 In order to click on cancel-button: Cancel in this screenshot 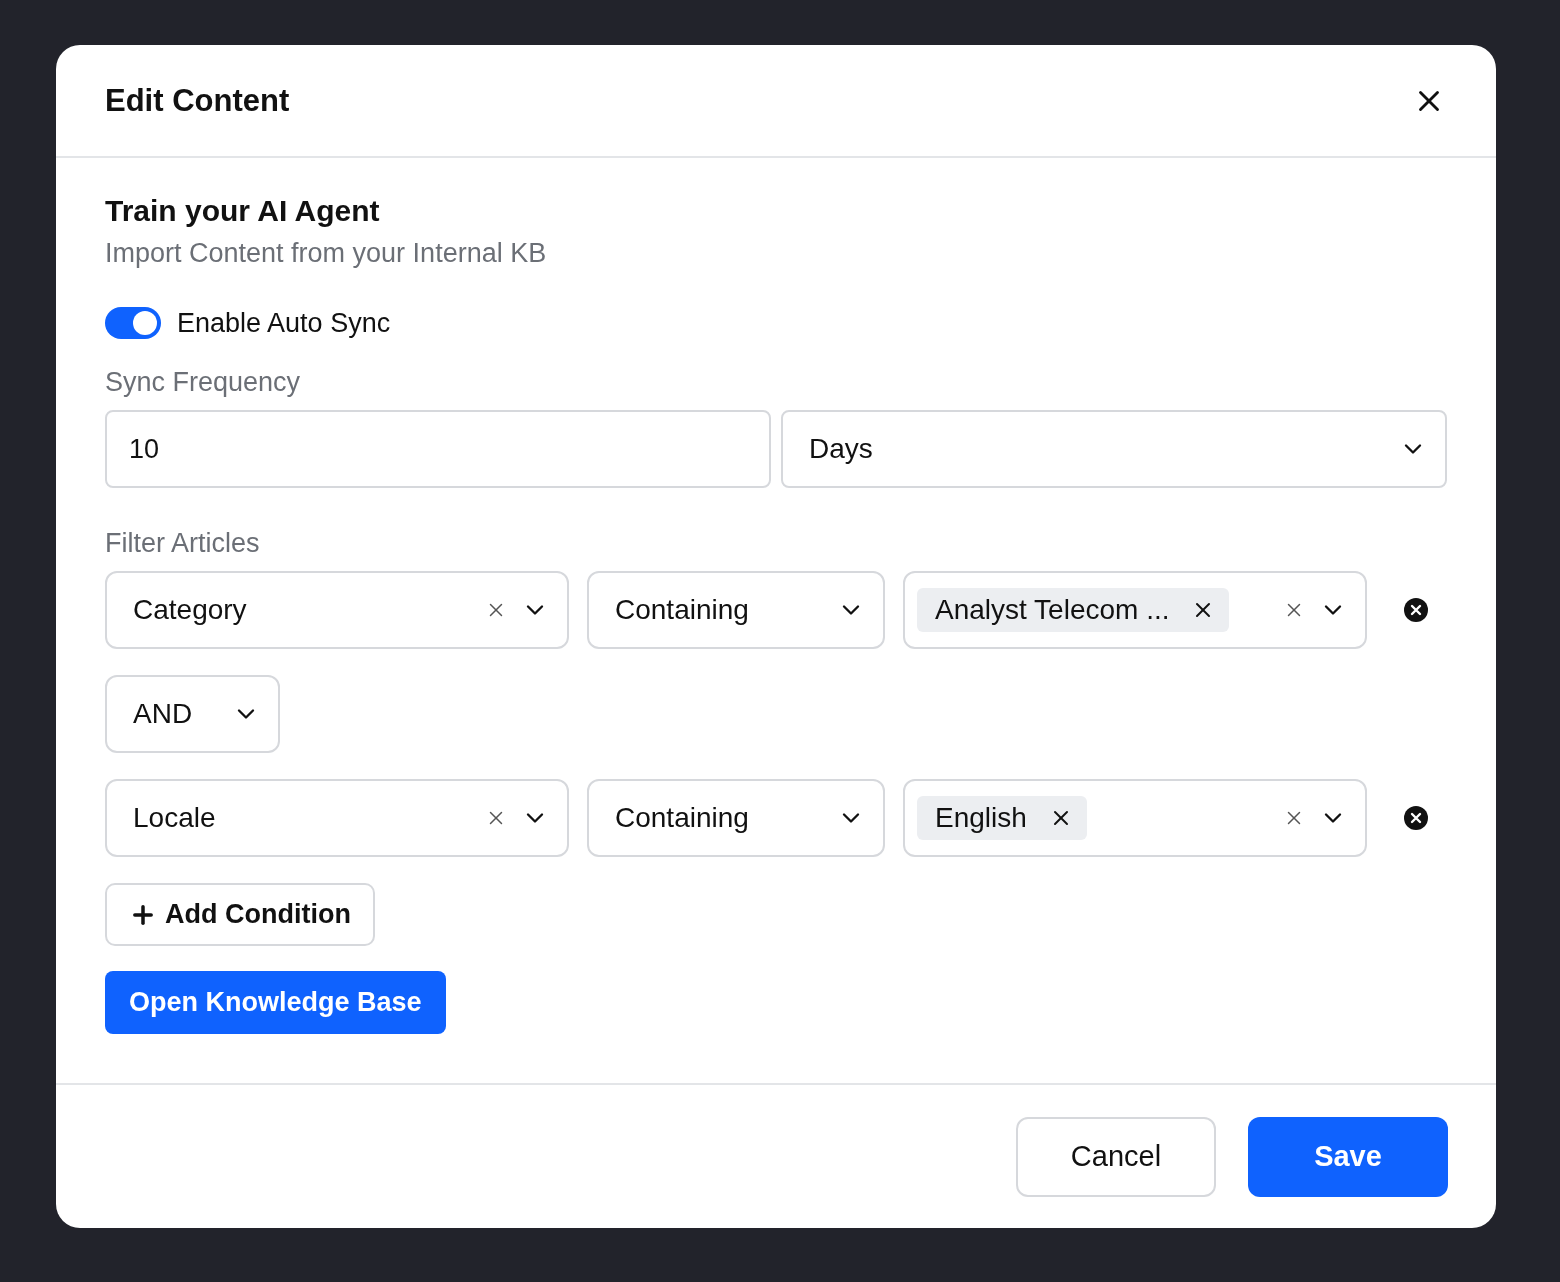, I will do `click(1116, 1156)`.